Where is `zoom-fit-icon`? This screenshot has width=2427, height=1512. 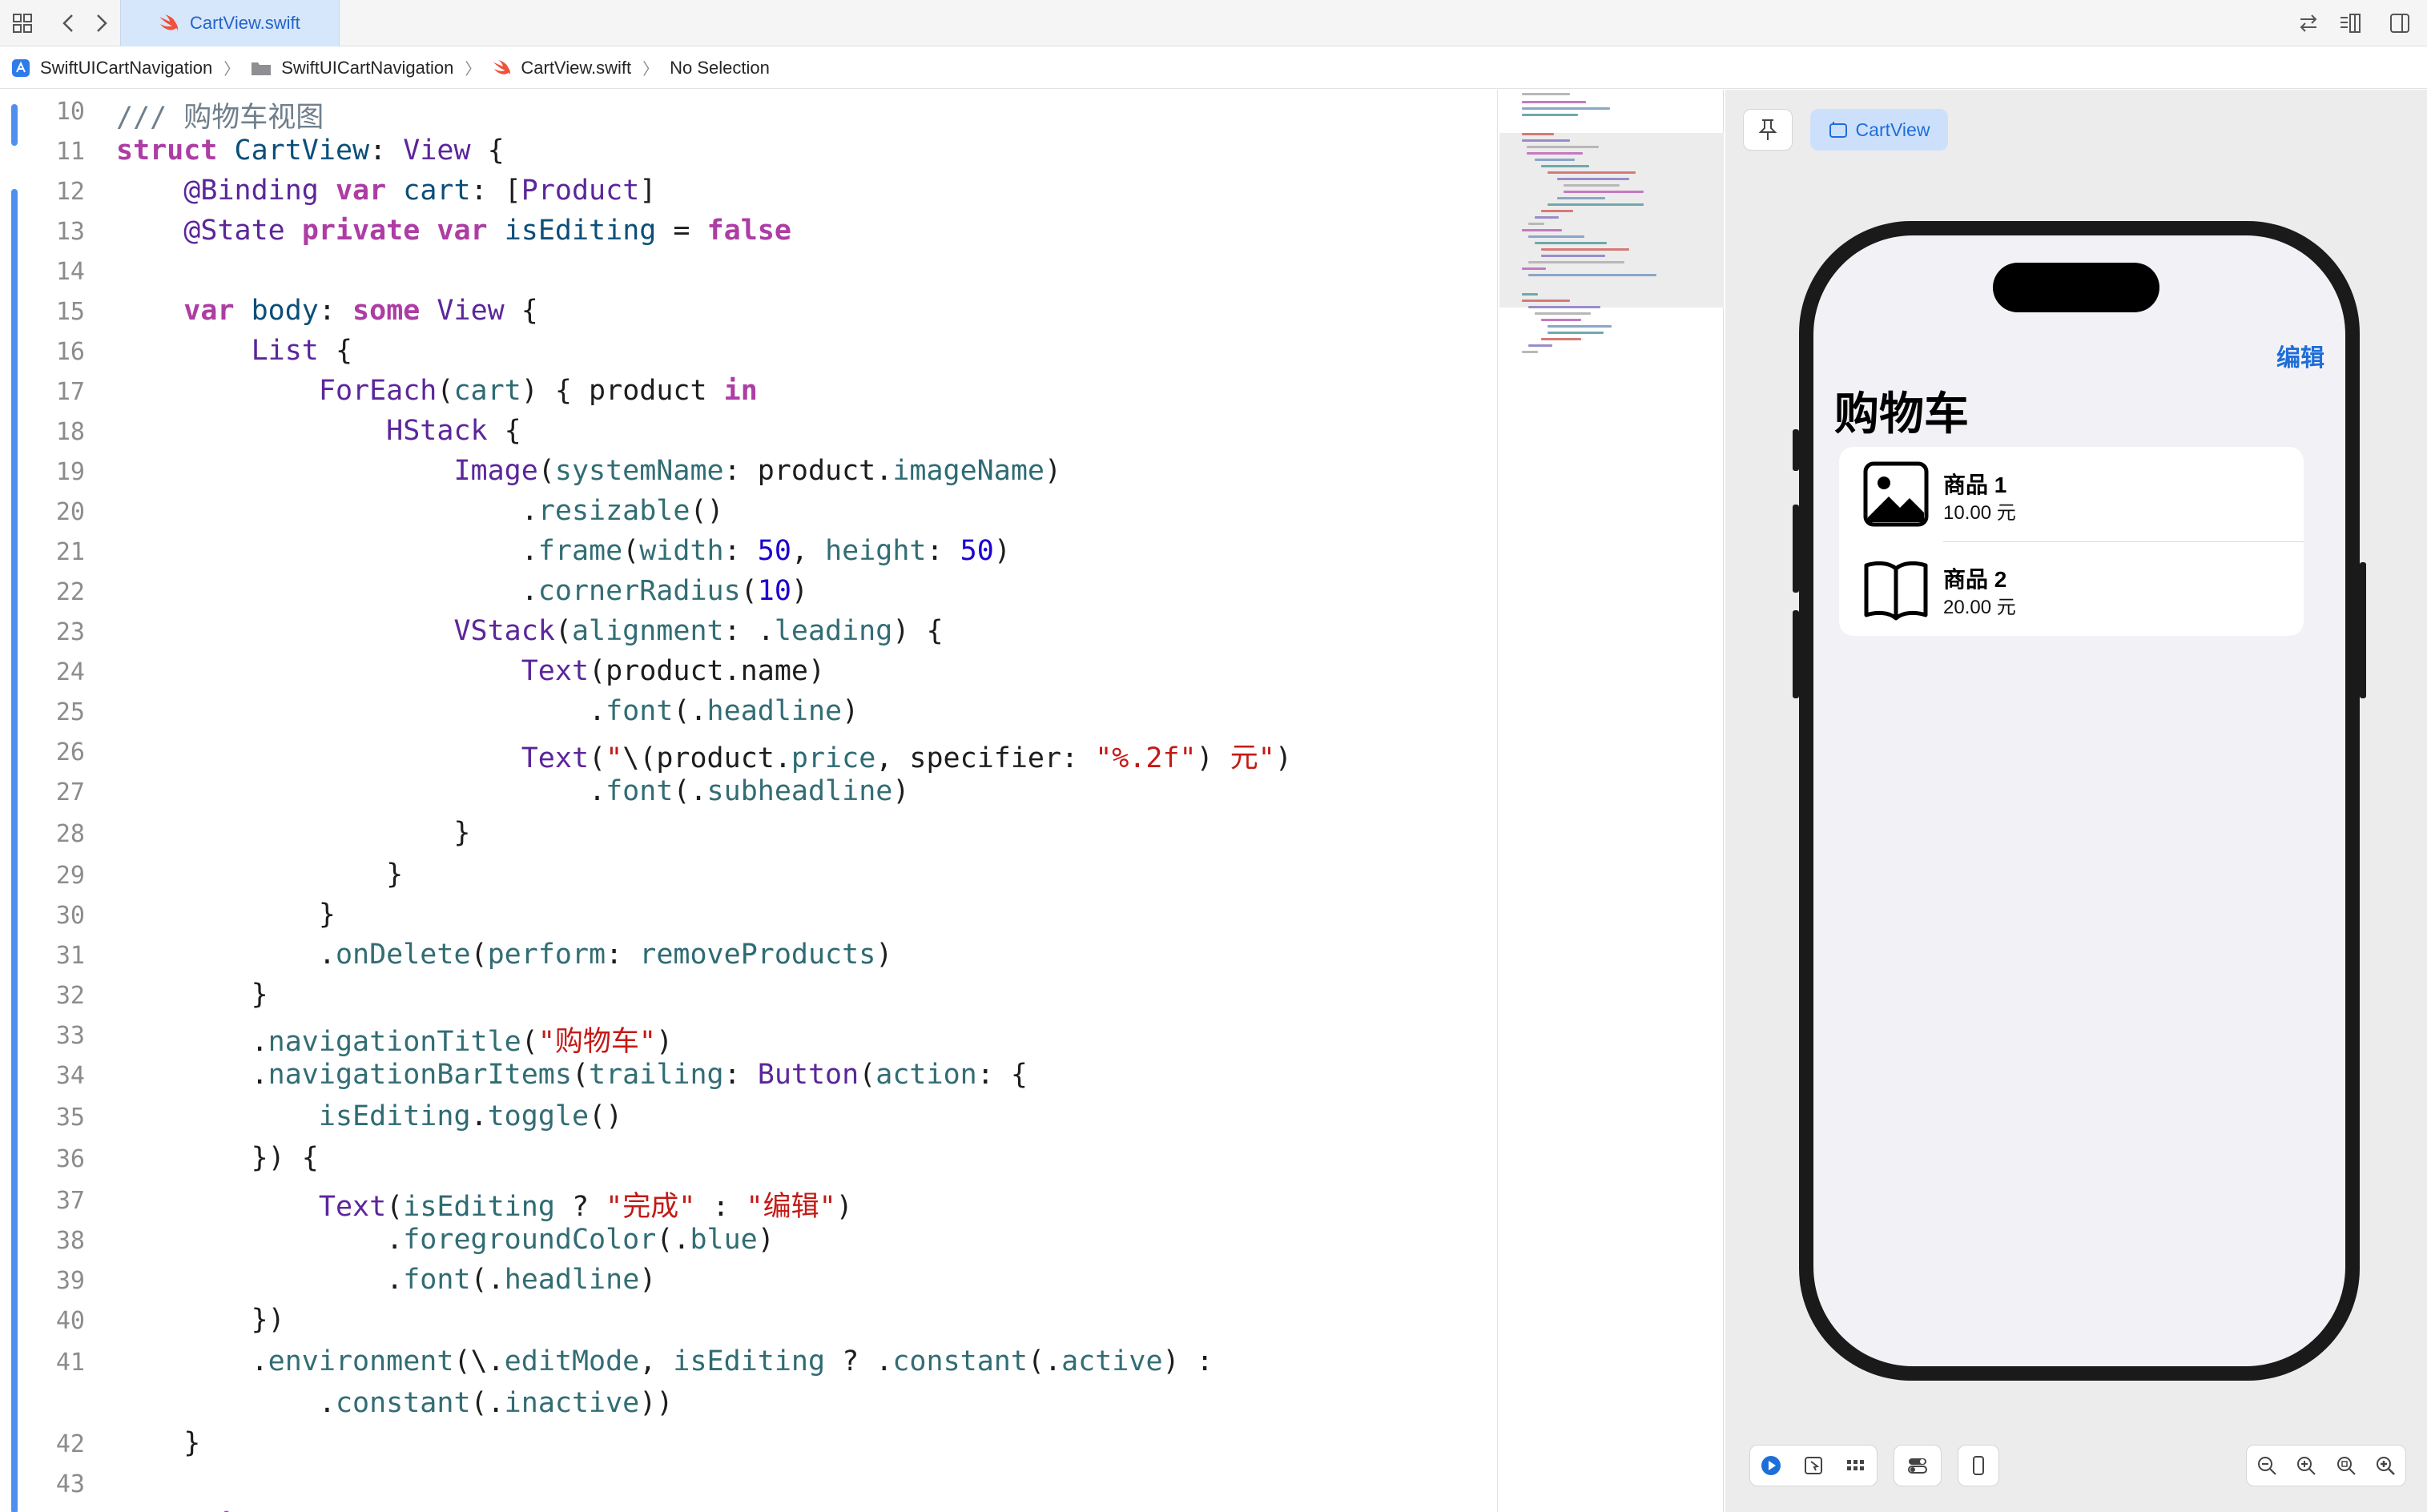
zoom-fit-icon is located at coordinates (2346, 1465).